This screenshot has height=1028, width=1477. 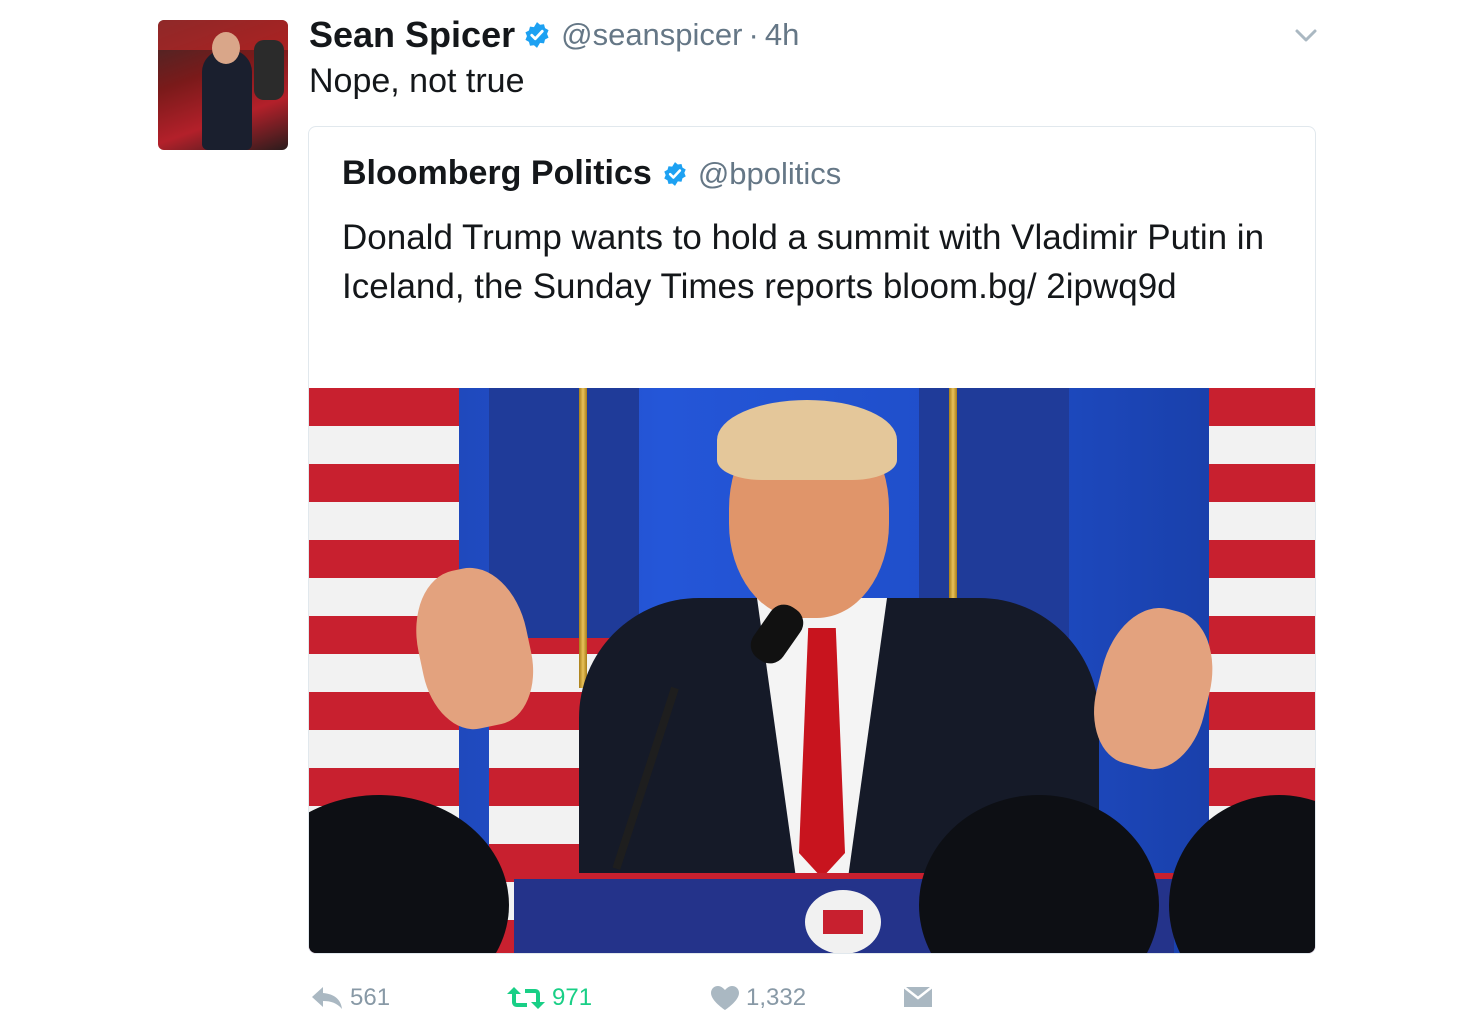 What do you see at coordinates (1154, 688) in the screenshot?
I see `speaker-right-hand` at bounding box center [1154, 688].